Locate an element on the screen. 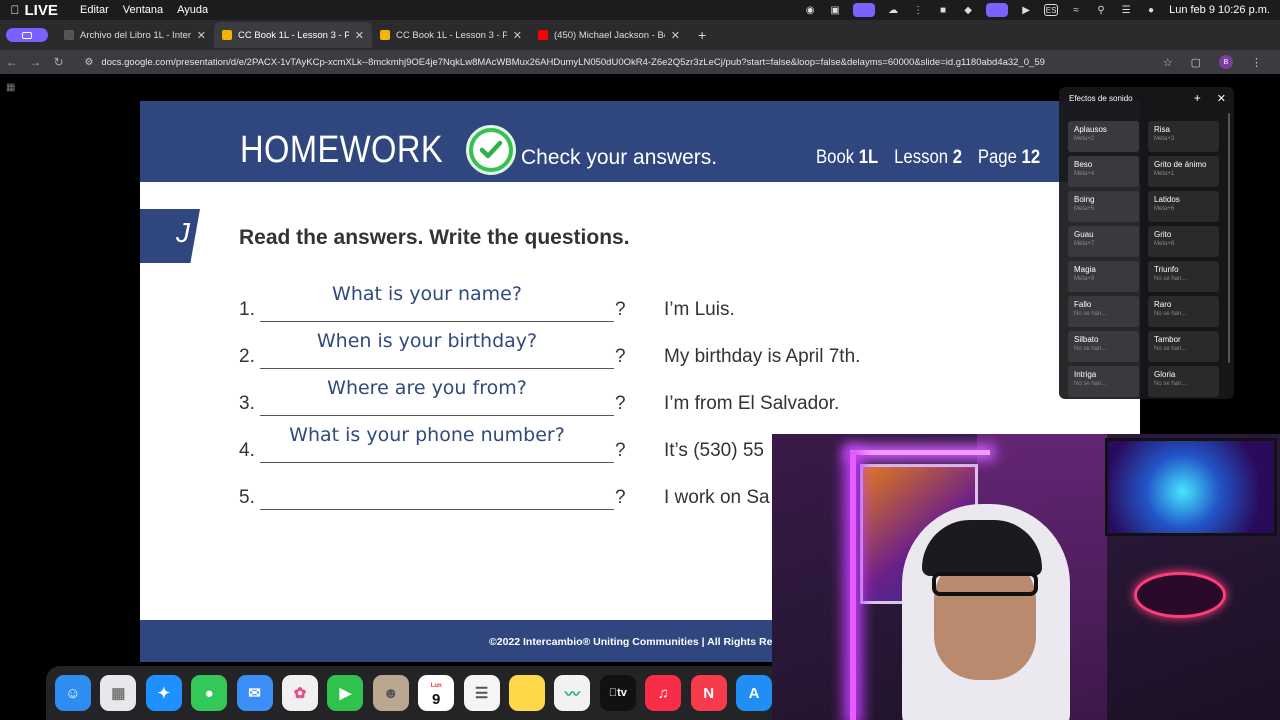  tab-search-icon is located at coordinates (27, 35).